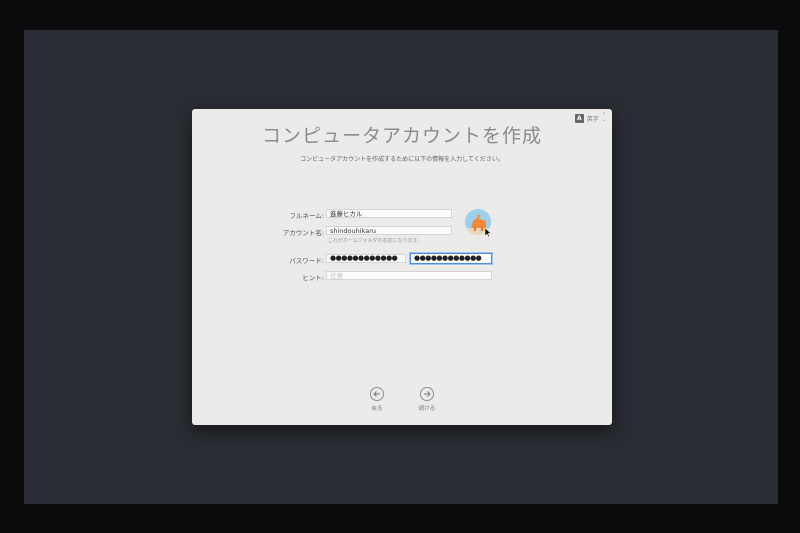 The height and width of the screenshot is (533, 800). Describe the element at coordinates (448, 258) in the screenshot. I see `verify-password-value: ●●●●●●●●●●●●` at that location.